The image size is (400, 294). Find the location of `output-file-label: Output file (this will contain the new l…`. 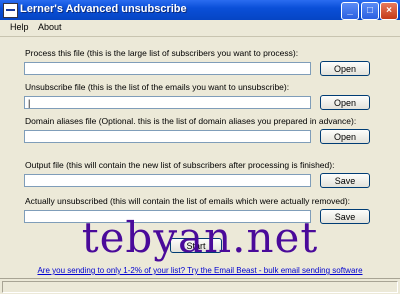

output-file-label: Output file (this will contain the new l… is located at coordinates (180, 165).